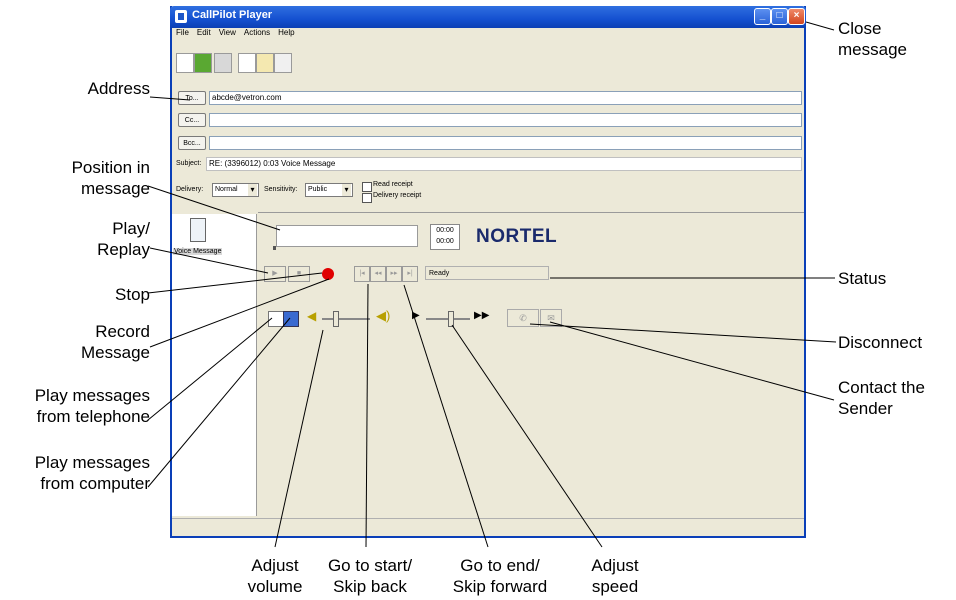 This screenshot has width=956, height=600. Describe the element at coordinates (92, 406) in the screenshot. I see `callout-phone: Play messages from telephone` at that location.